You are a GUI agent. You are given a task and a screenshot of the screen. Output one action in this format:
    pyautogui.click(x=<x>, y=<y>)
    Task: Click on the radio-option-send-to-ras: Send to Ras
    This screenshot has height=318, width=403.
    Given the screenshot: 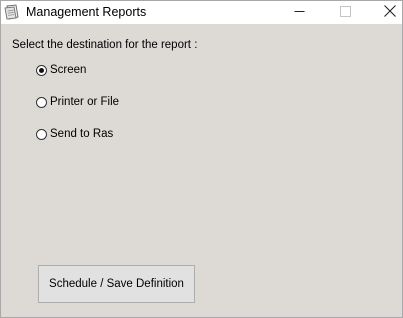 What is the action you would take?
    pyautogui.click(x=74, y=134)
    